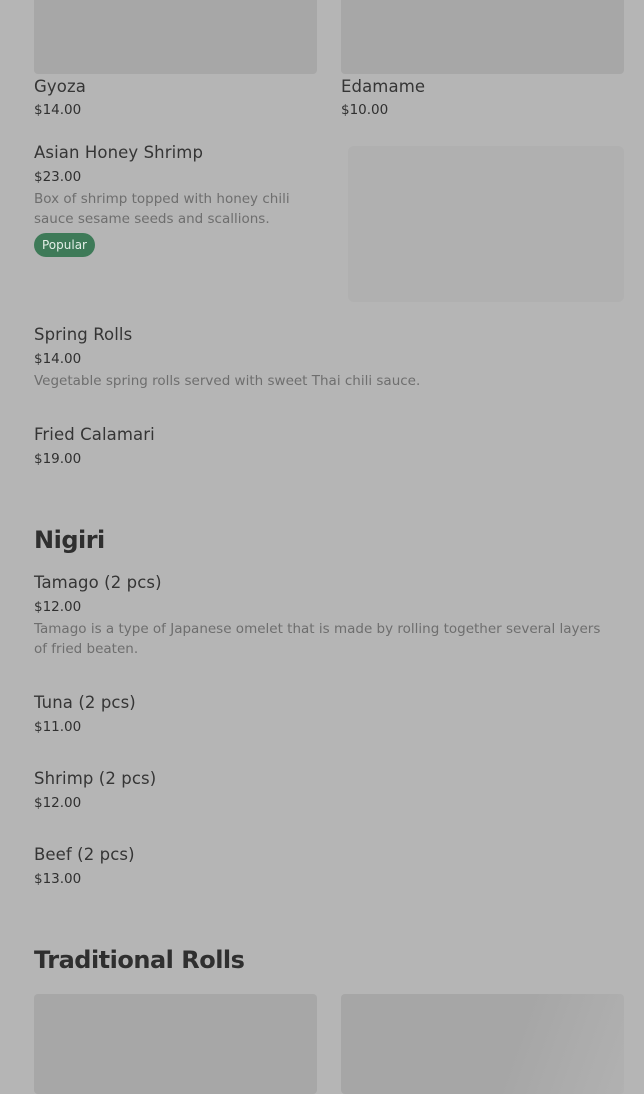  Describe the element at coordinates (95, 778) in the screenshot. I see `menu-item-name: Shrimp (2 pcs)` at that location.